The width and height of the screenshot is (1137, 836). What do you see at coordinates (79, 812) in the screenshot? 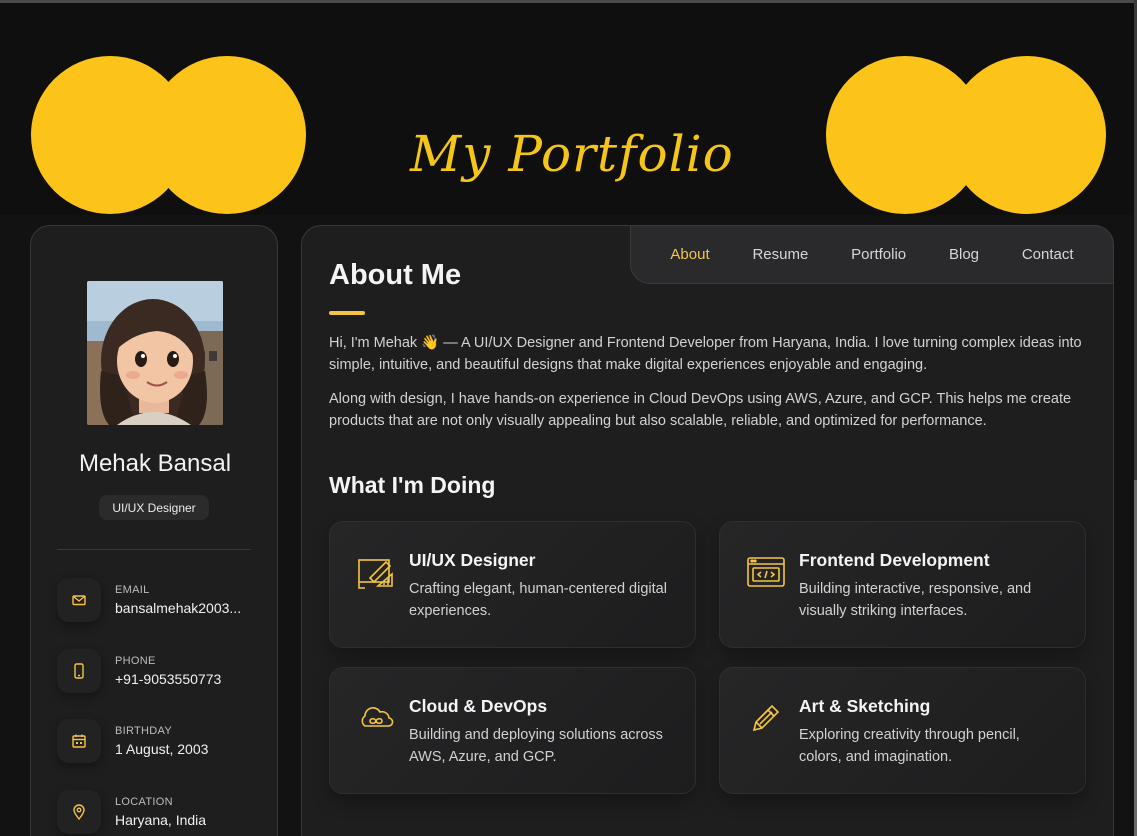
I see `location-icon` at bounding box center [79, 812].